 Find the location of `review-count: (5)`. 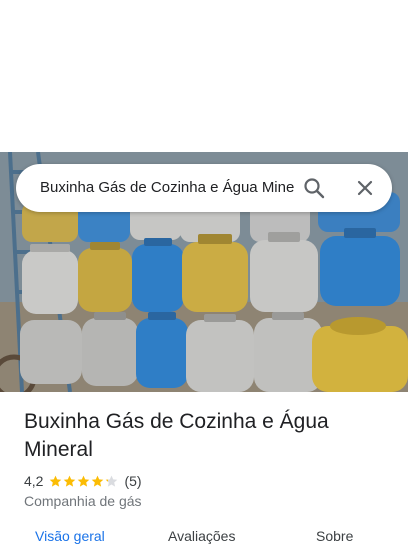

review-count: (5) is located at coordinates (132, 481).